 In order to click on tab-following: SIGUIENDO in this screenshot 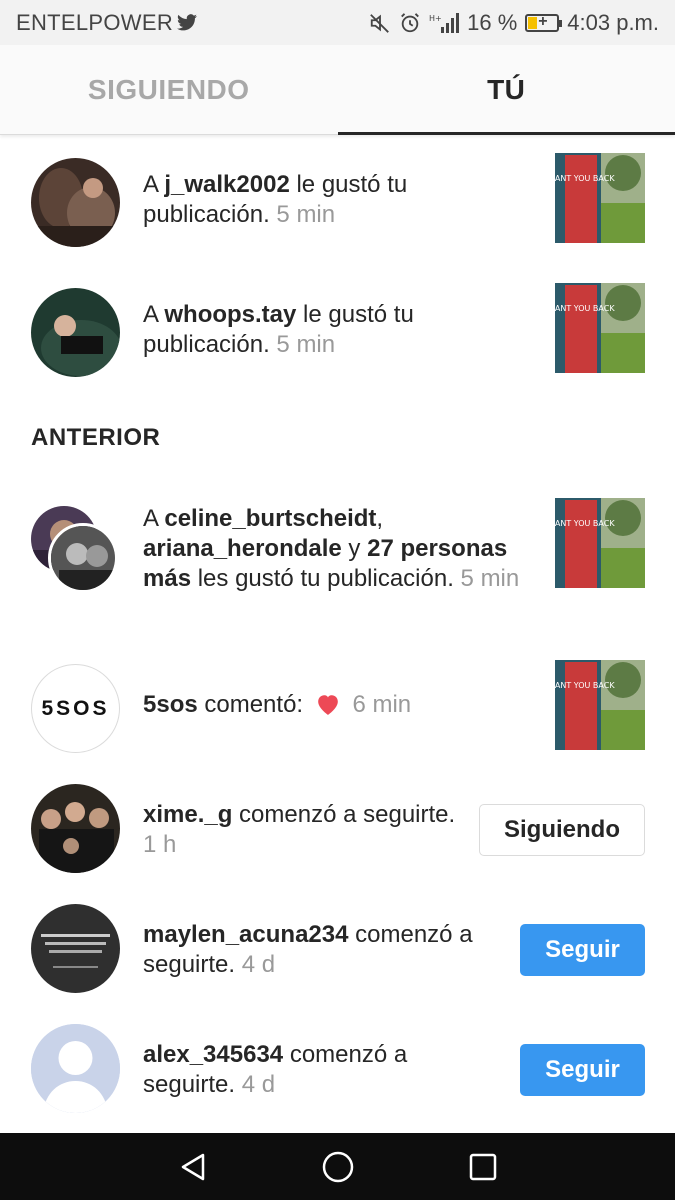, I will do `click(169, 89)`.